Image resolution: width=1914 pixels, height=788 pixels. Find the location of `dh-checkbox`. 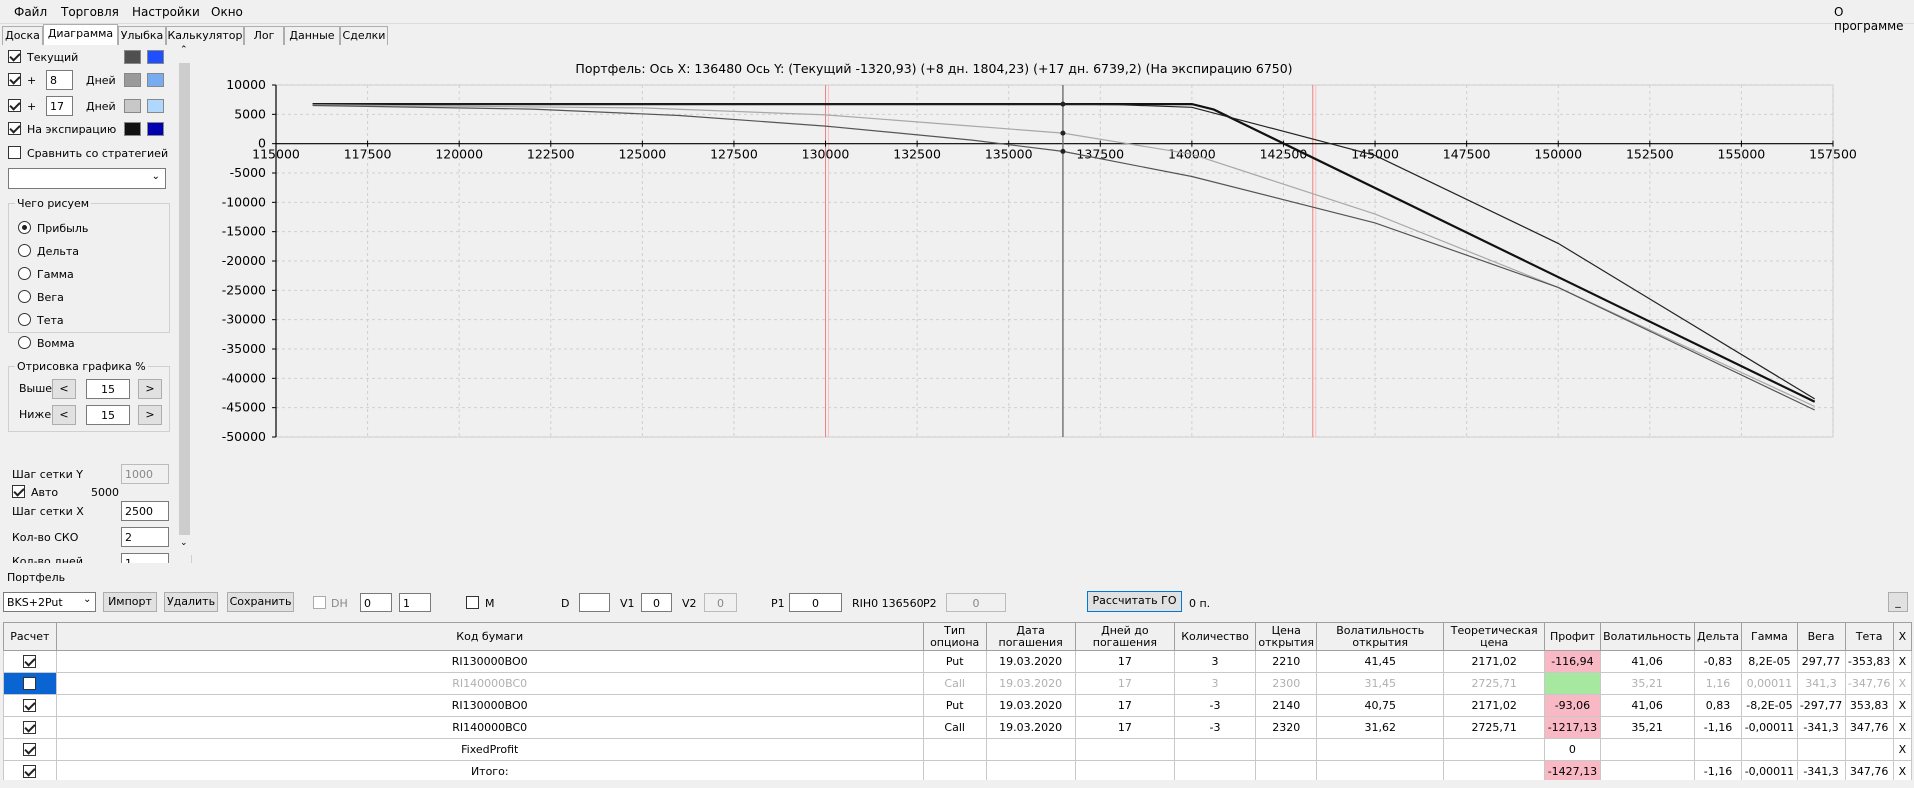

dh-checkbox is located at coordinates (319, 602).